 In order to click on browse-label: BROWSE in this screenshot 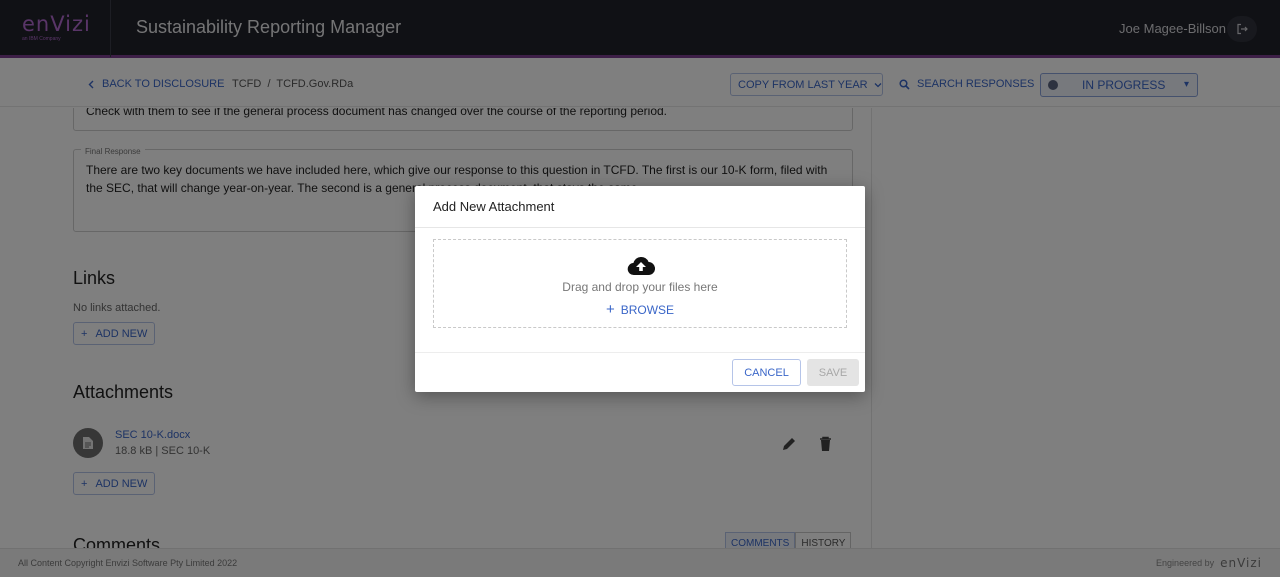, I will do `click(647, 310)`.